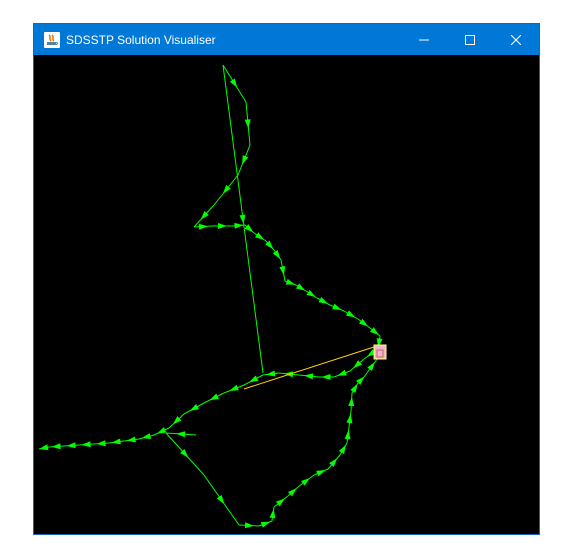  I want to click on window-title: SDSSTP Solution Visualiser, so click(141, 39).